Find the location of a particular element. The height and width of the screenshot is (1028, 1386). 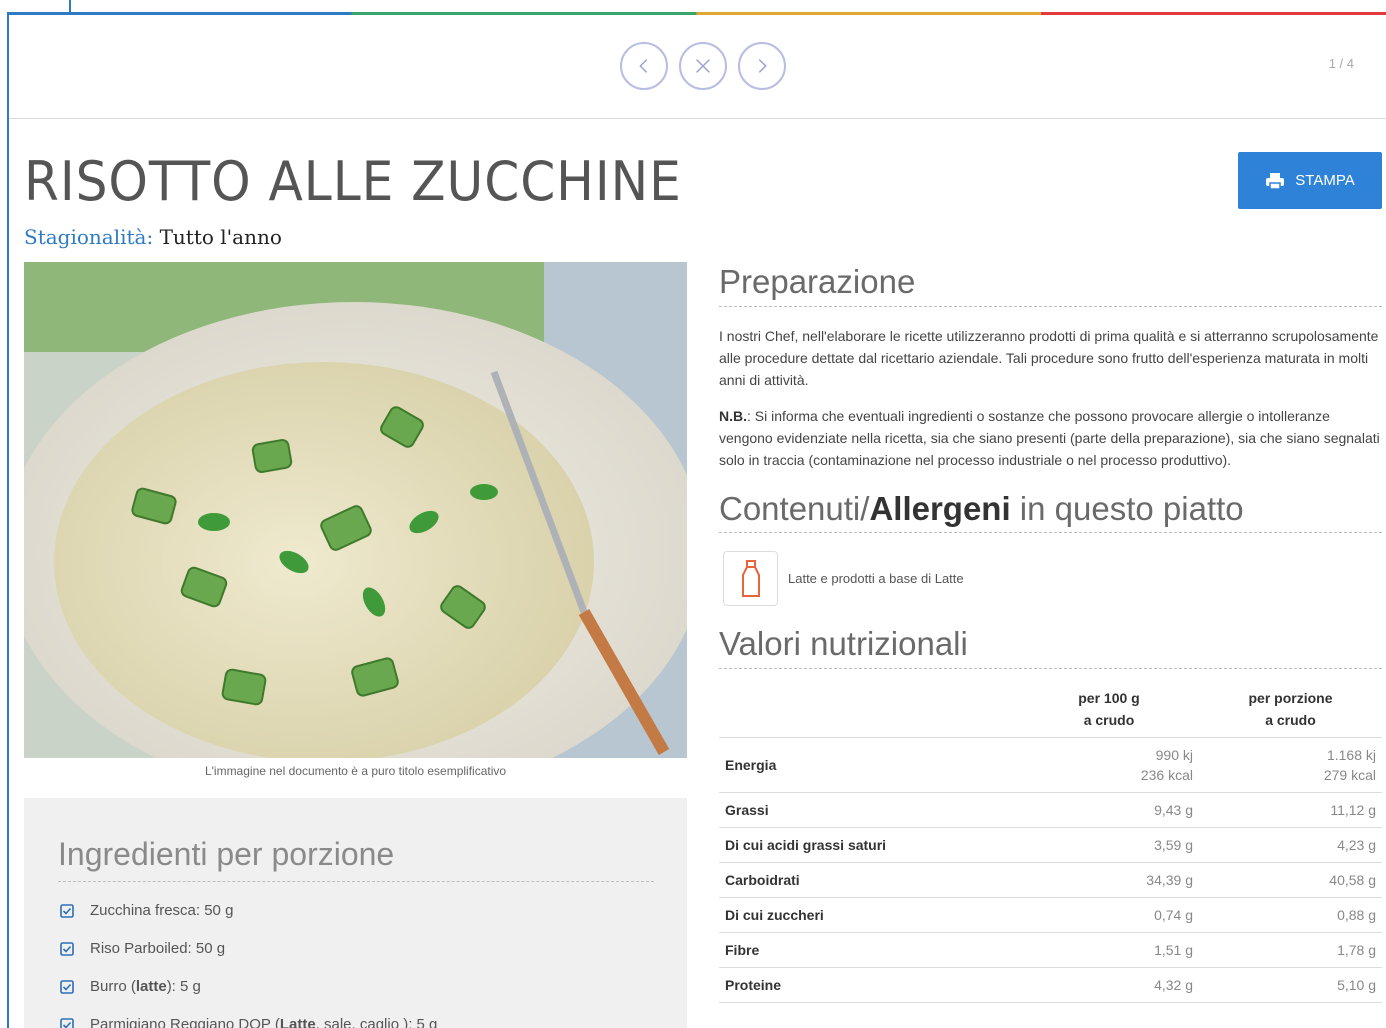

allergen-highlight: Latte is located at coordinates (297, 1022).